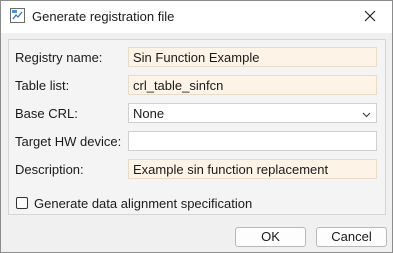 This screenshot has height=253, width=393. Describe the element at coordinates (252, 141) in the screenshot. I see `target-hw-device-input` at that location.